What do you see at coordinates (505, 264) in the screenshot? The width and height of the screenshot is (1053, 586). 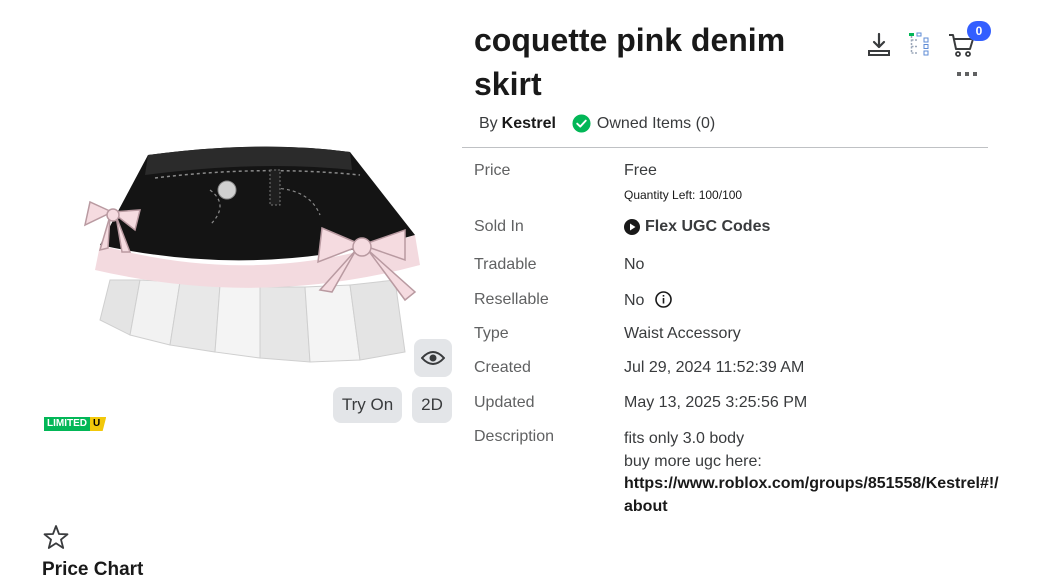 I see `tradable-label: Tradable` at bounding box center [505, 264].